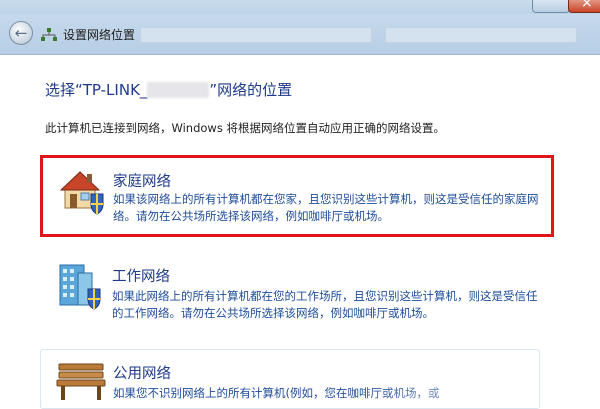 Image resolution: width=600 pixels, height=409 pixels. I want to click on navigation-bar: ← 设置网络位置, so click(300, 34).